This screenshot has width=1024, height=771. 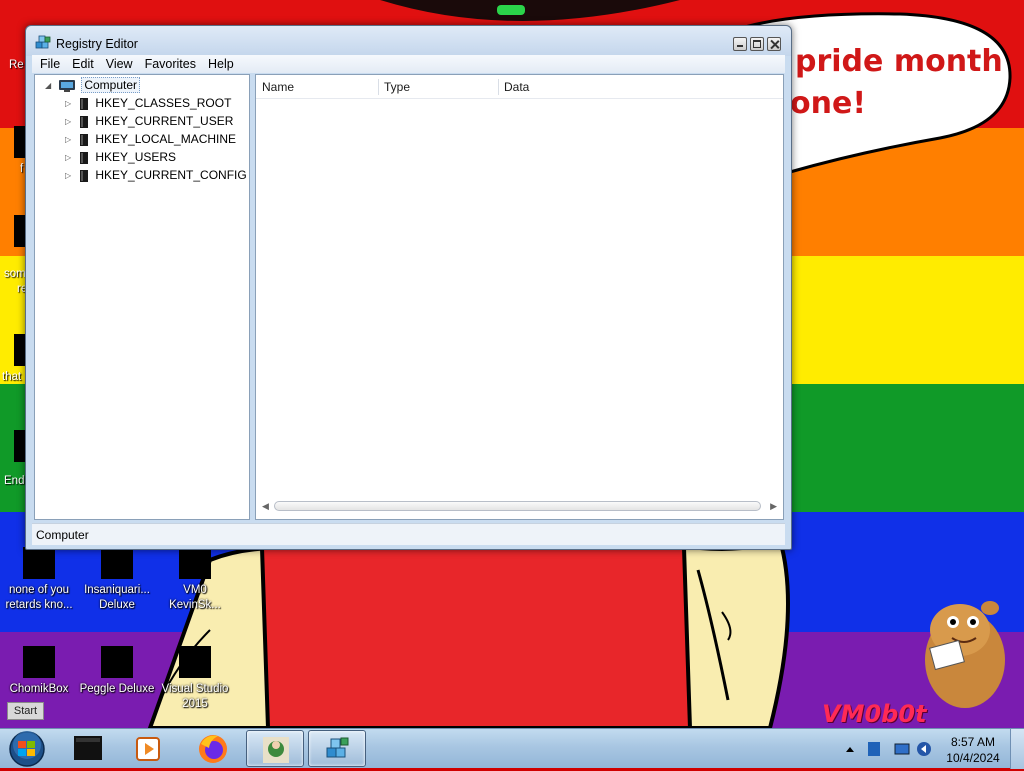 I want to click on desktop-icon-label: ChomikBox, so click(x=39, y=689).